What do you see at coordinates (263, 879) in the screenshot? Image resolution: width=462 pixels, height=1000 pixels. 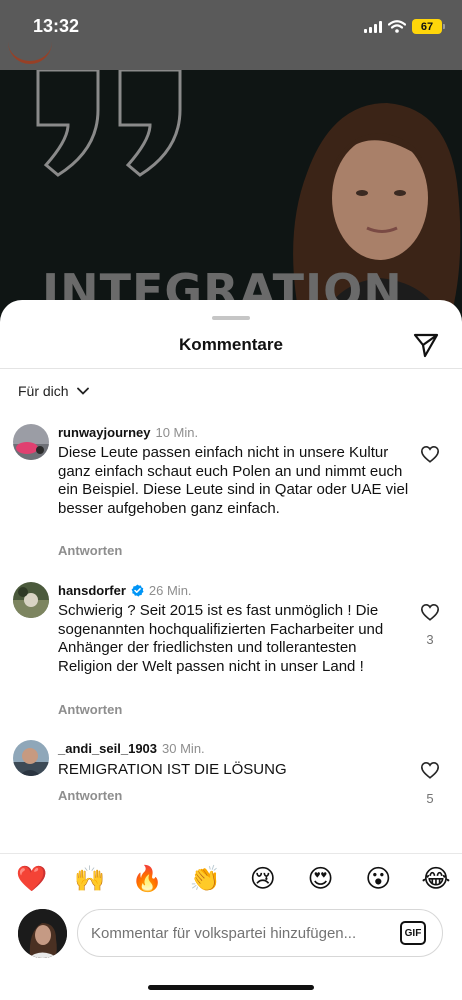 I see `emoji-crying: 😢` at bounding box center [263, 879].